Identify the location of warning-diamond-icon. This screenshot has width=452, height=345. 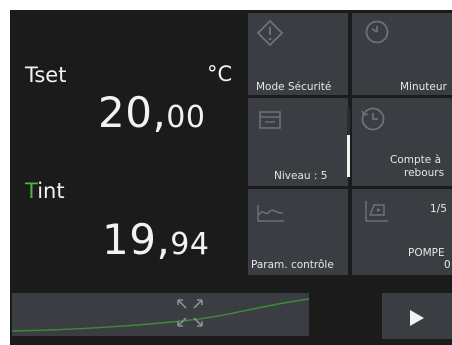
(270, 35).